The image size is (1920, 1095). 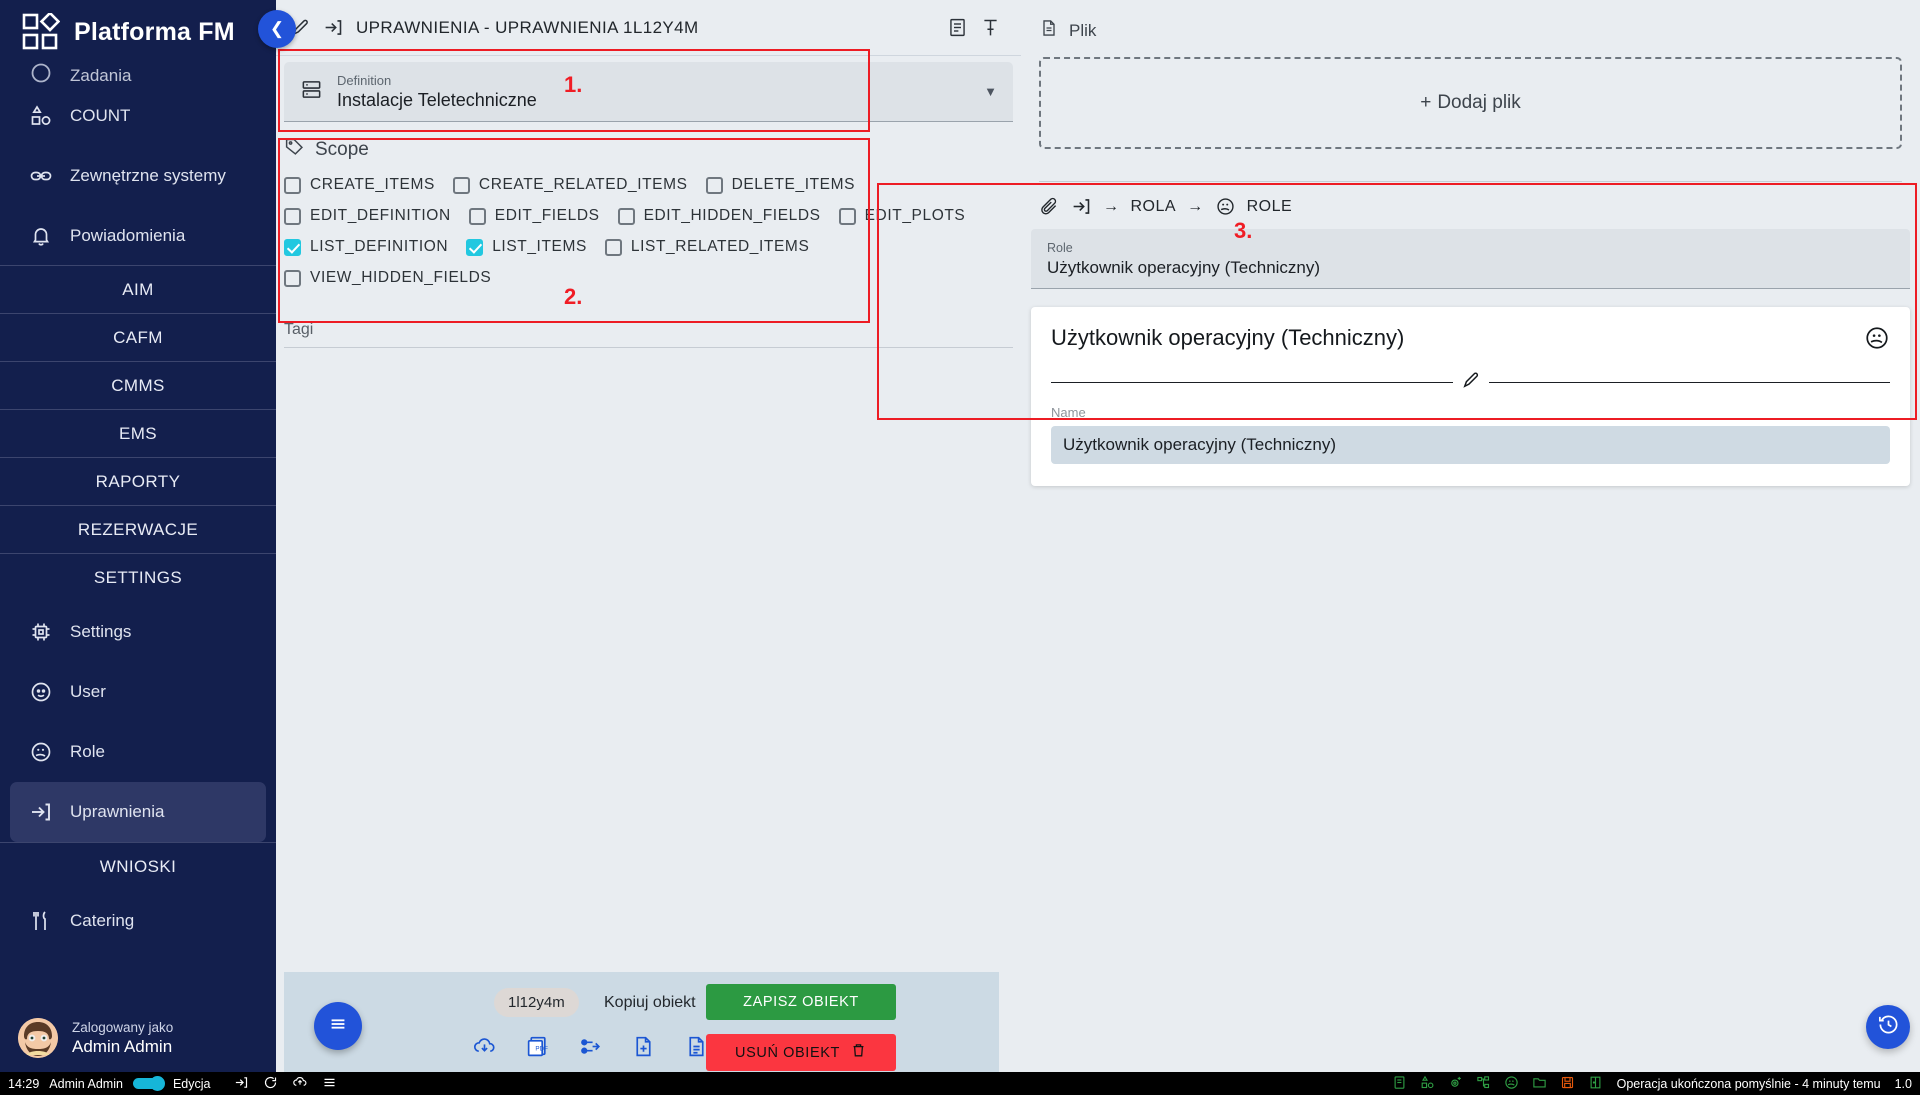 I want to click on brand: Platforma FM, so click(x=138, y=31).